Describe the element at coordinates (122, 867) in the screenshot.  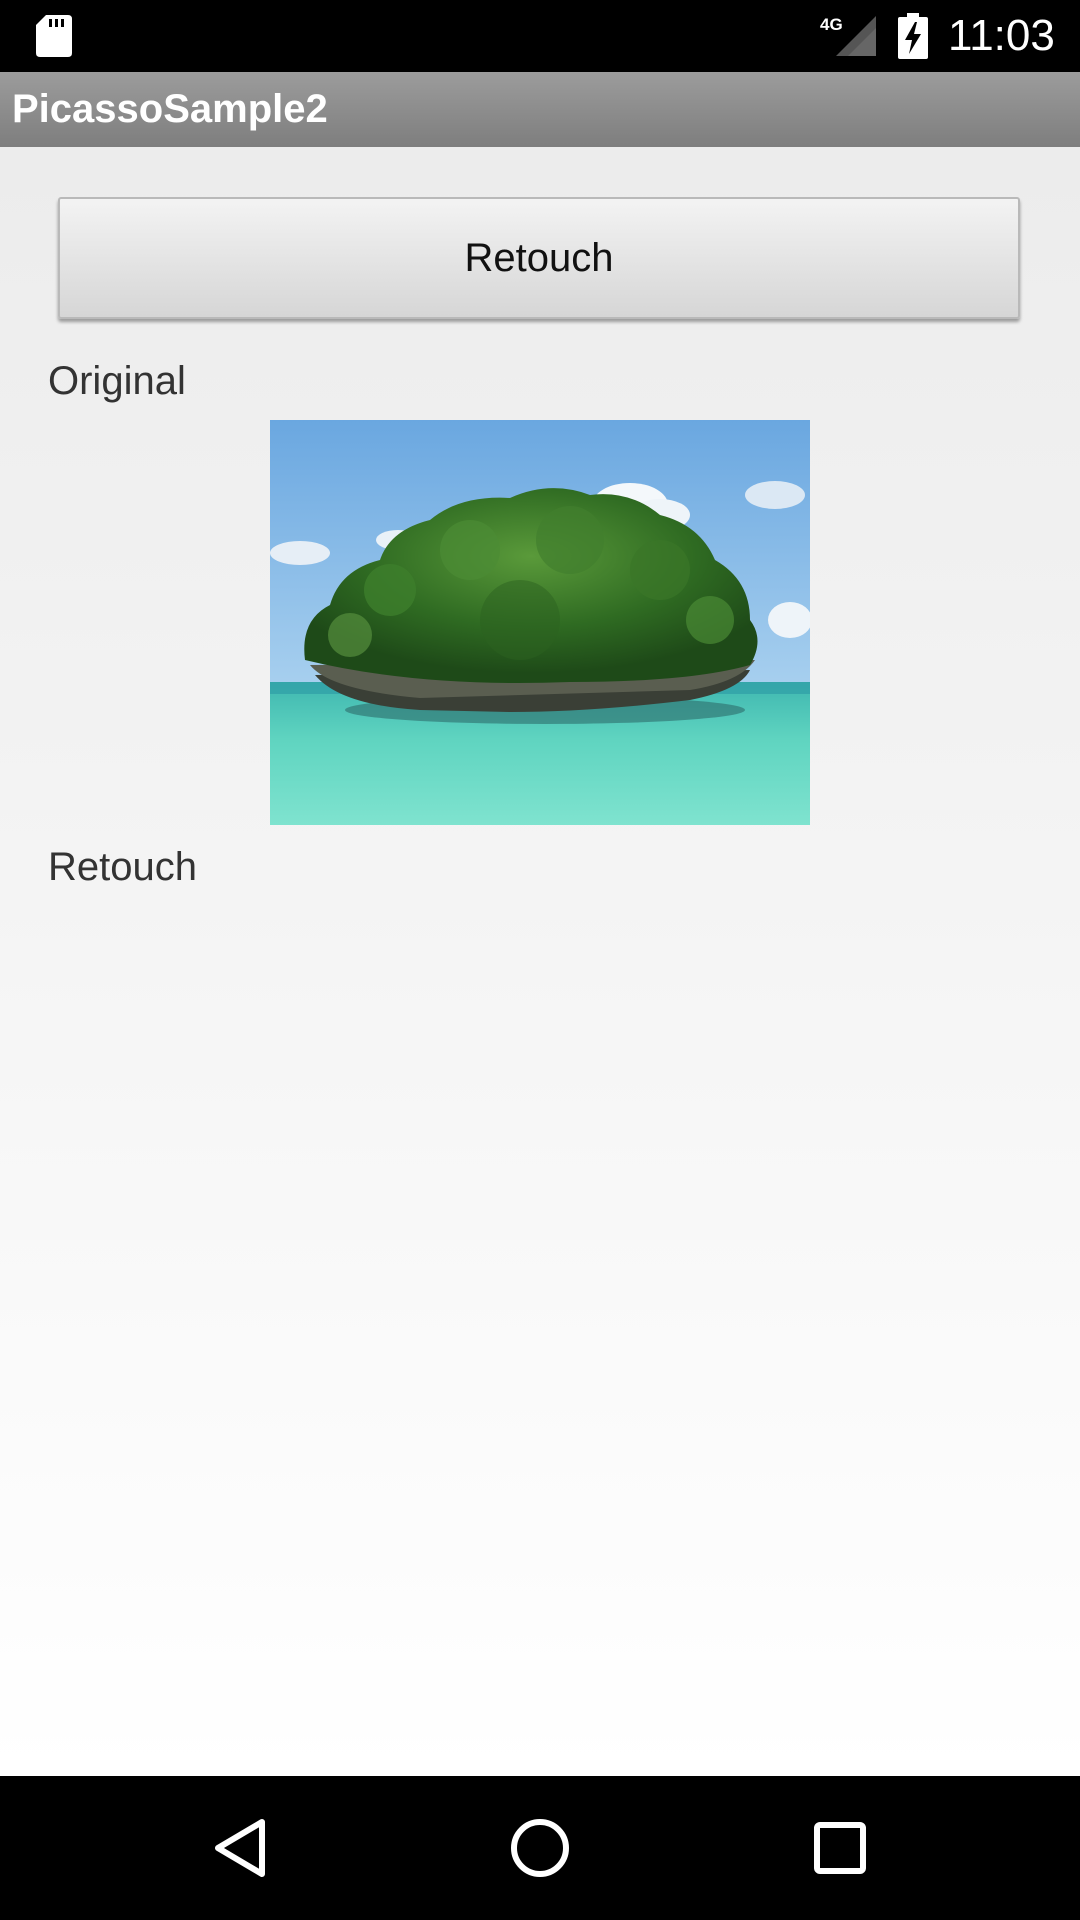
I see `retouch-label: Retouch` at that location.